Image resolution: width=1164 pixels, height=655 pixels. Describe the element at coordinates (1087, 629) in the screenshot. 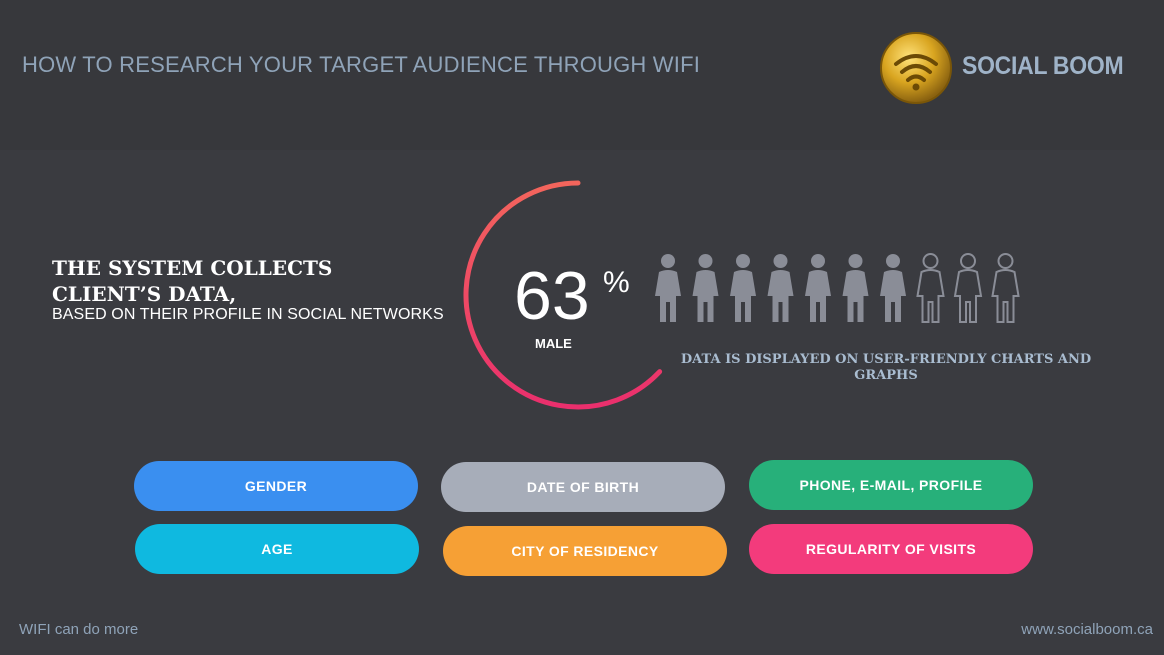

I see `footer-website-link: www.socialboom.ca` at that location.